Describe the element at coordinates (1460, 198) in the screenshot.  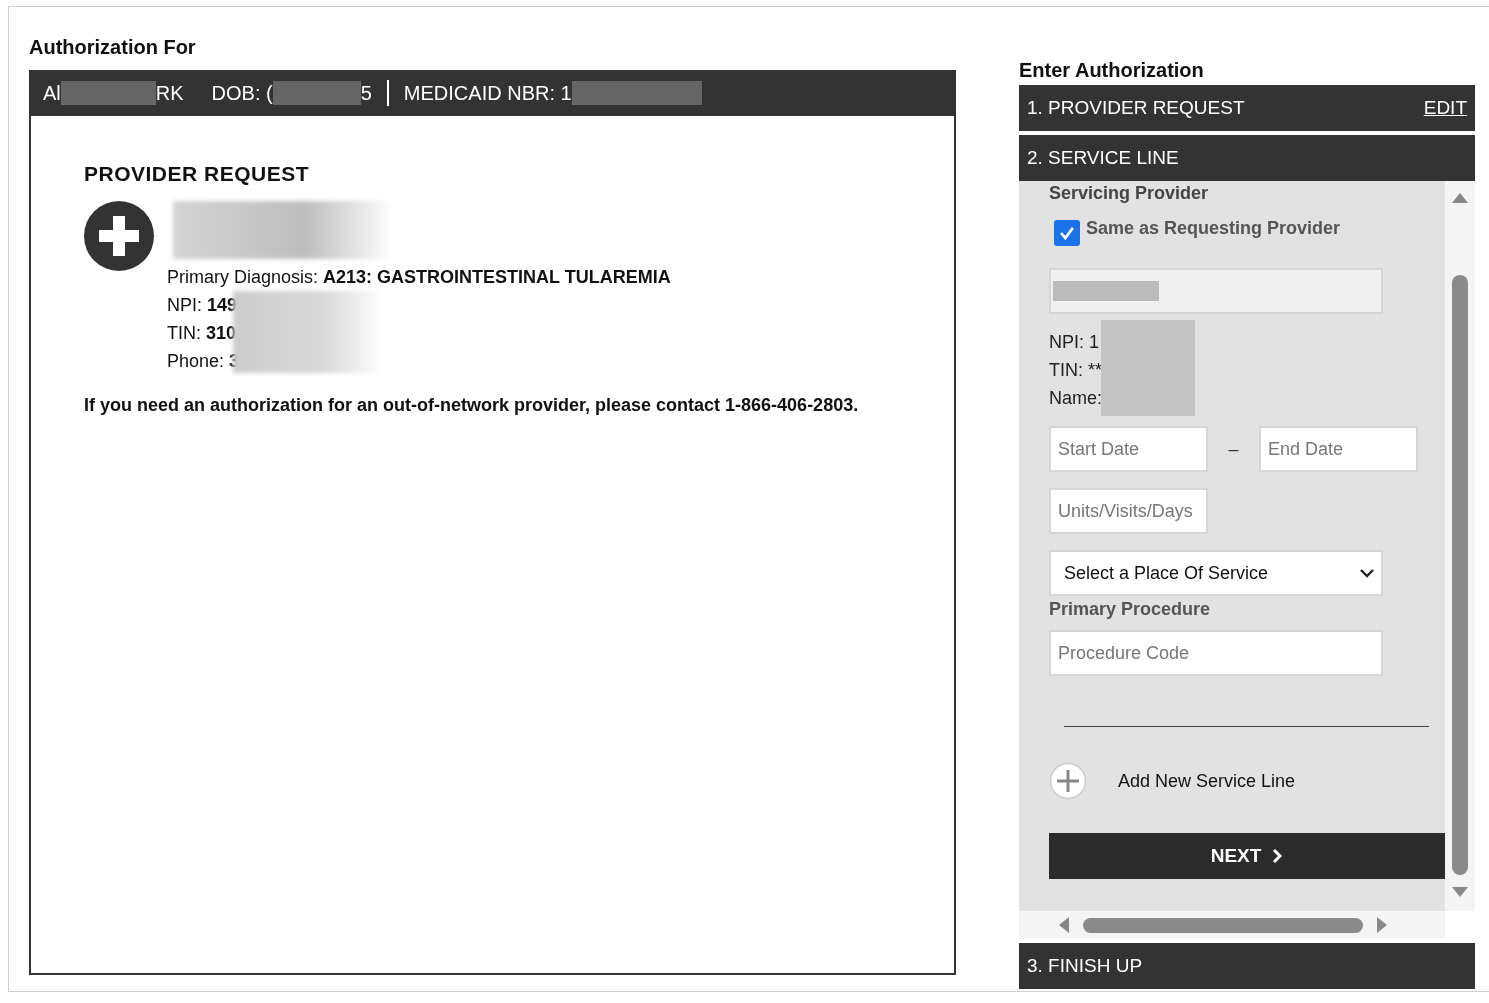
I see `scroll-up-icon` at that location.